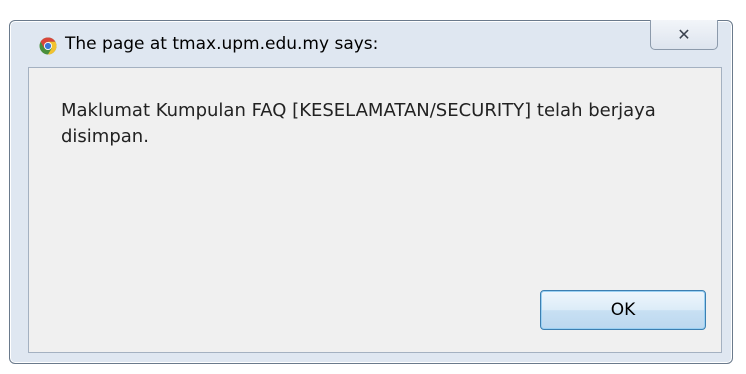 This screenshot has height=374, width=746. Describe the element at coordinates (623, 310) in the screenshot. I see `ok-button: OK` at that location.